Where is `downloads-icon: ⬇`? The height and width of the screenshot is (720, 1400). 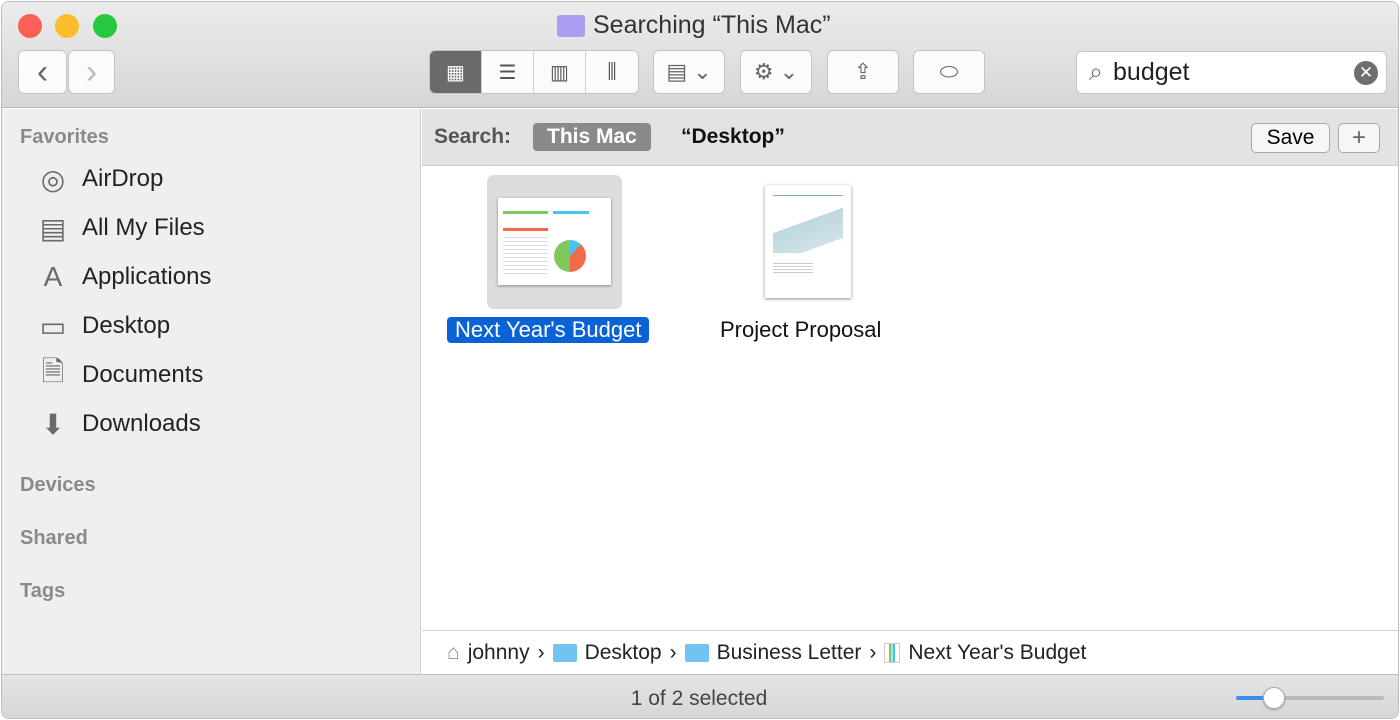 downloads-icon: ⬇ is located at coordinates (53, 424).